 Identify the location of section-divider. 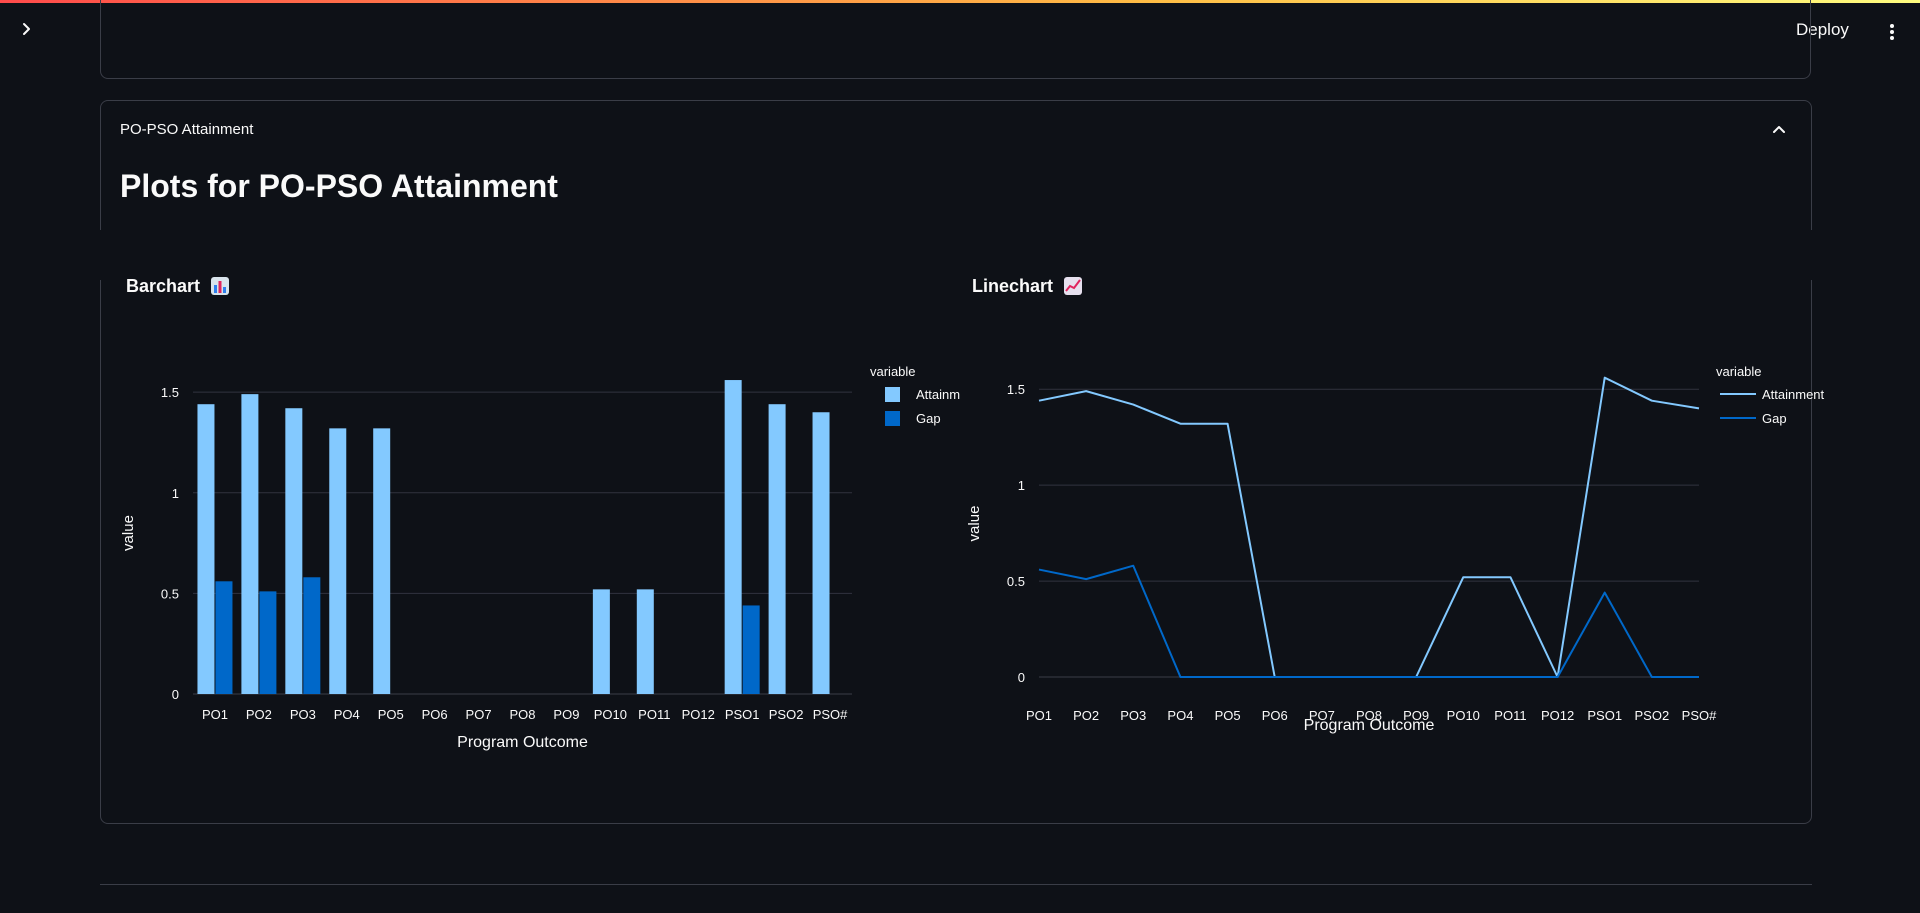
(956, 884).